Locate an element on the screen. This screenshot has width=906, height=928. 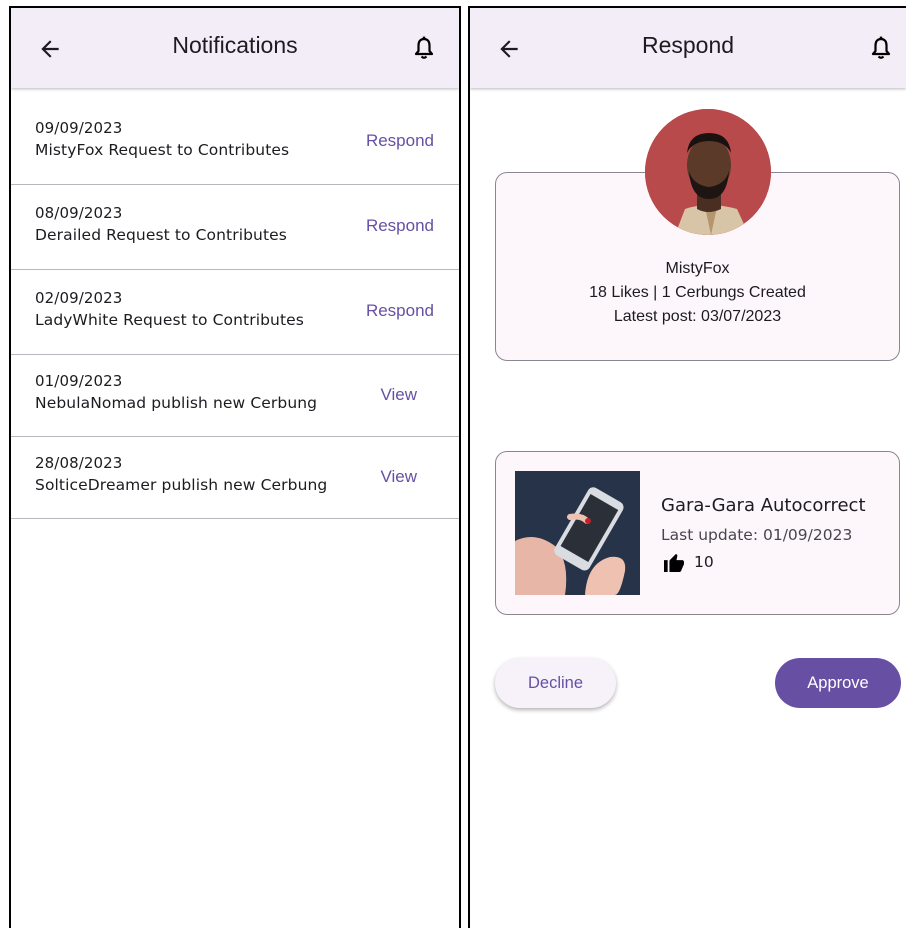
story-likes: 10 is located at coordinates (688, 562).